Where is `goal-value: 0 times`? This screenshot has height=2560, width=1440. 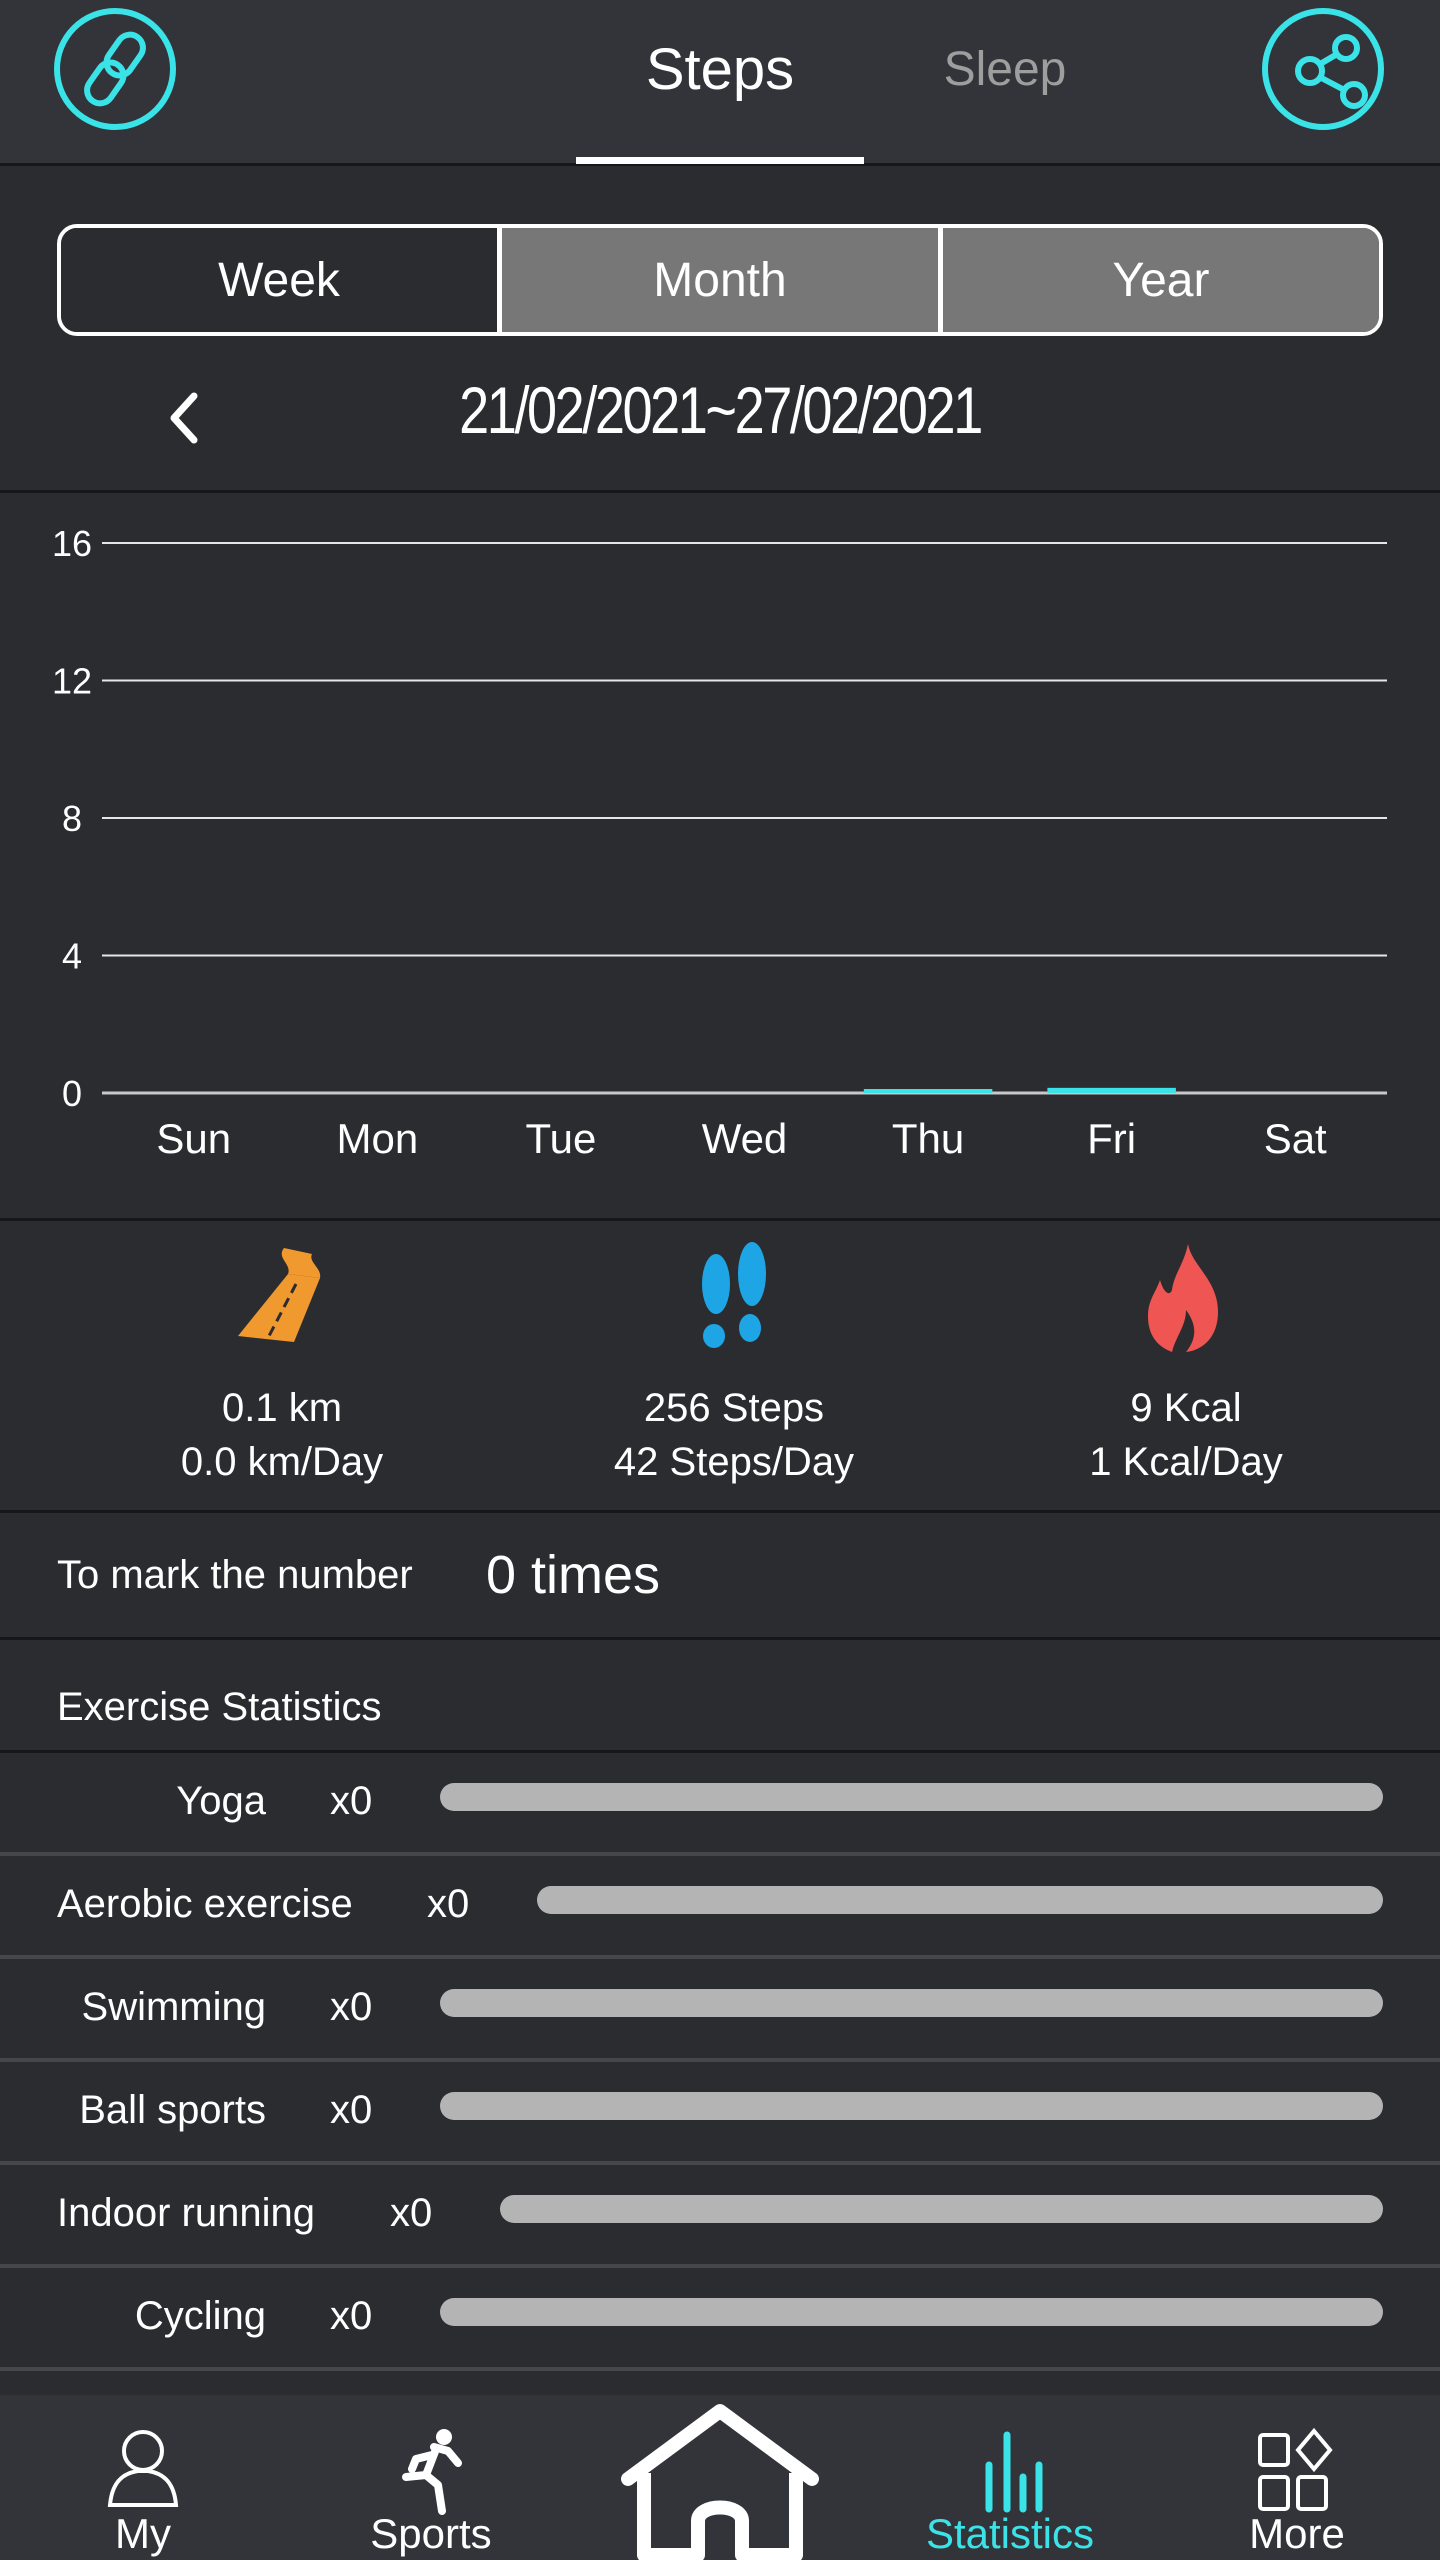
goal-value: 0 times is located at coordinates (573, 1575).